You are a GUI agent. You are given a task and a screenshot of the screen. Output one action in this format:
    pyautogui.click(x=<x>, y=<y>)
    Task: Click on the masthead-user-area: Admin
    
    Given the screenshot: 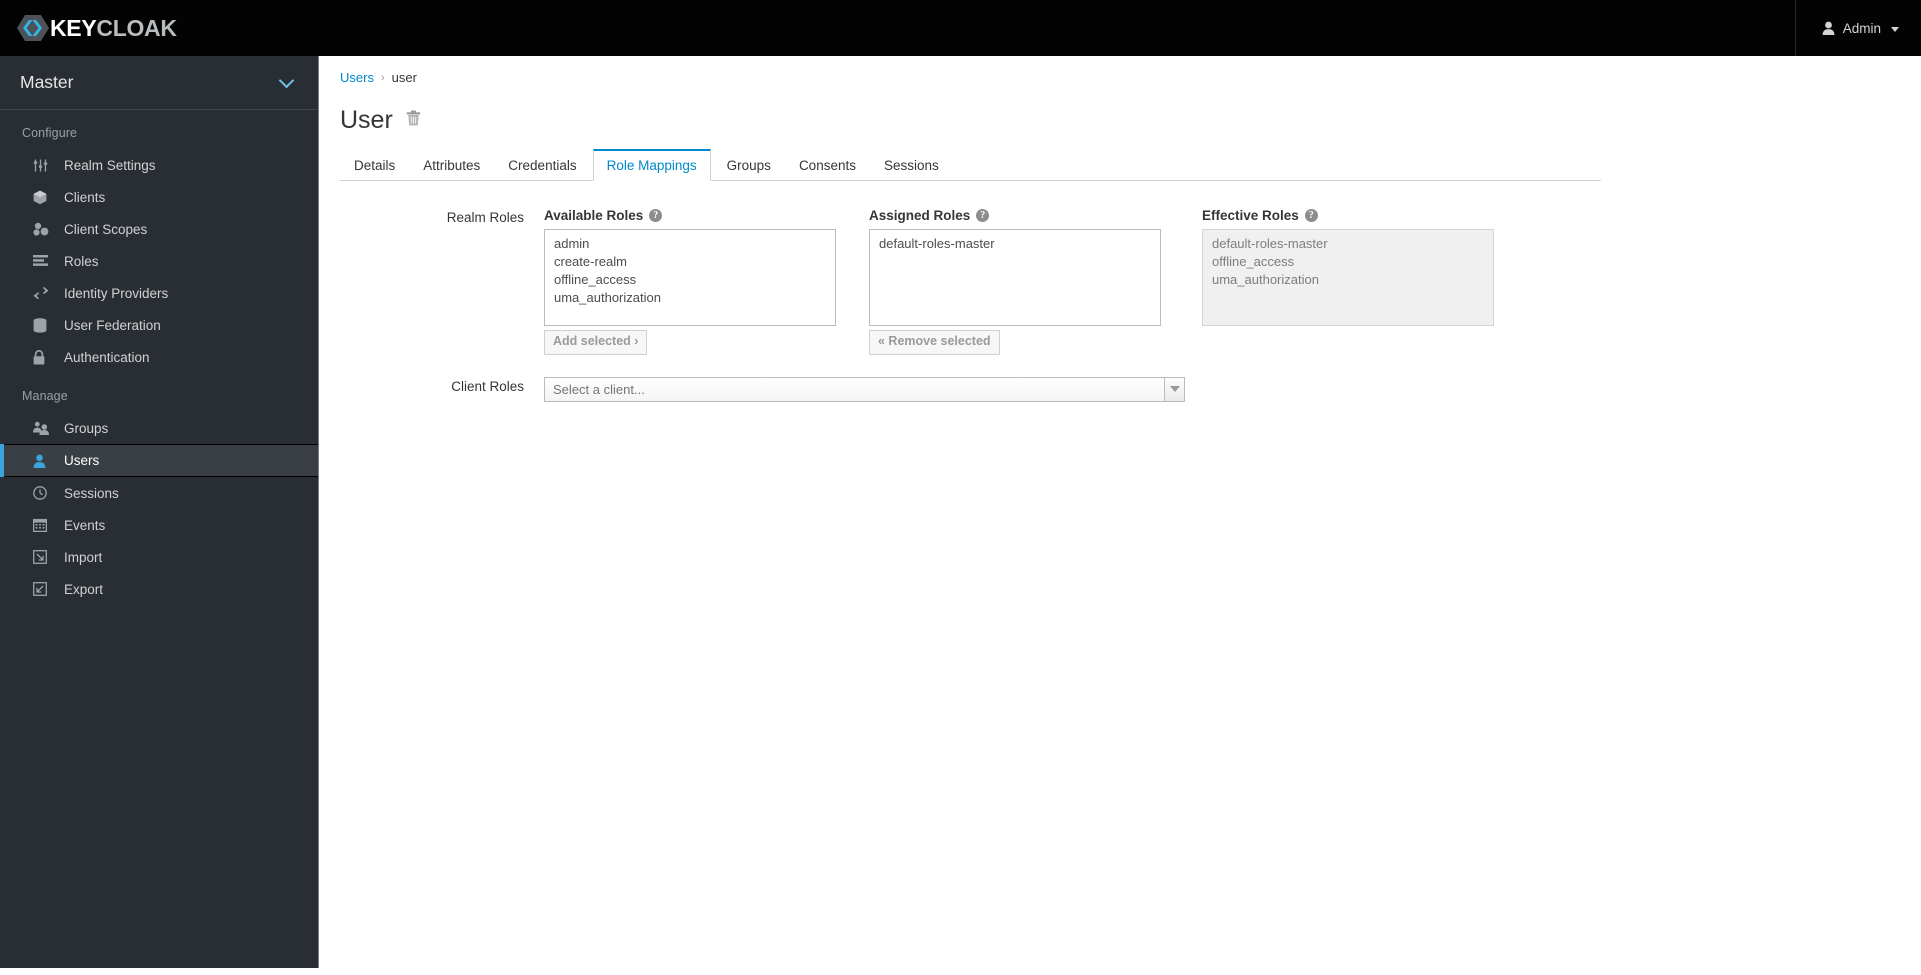 What is the action you would take?
    pyautogui.click(x=1857, y=28)
    